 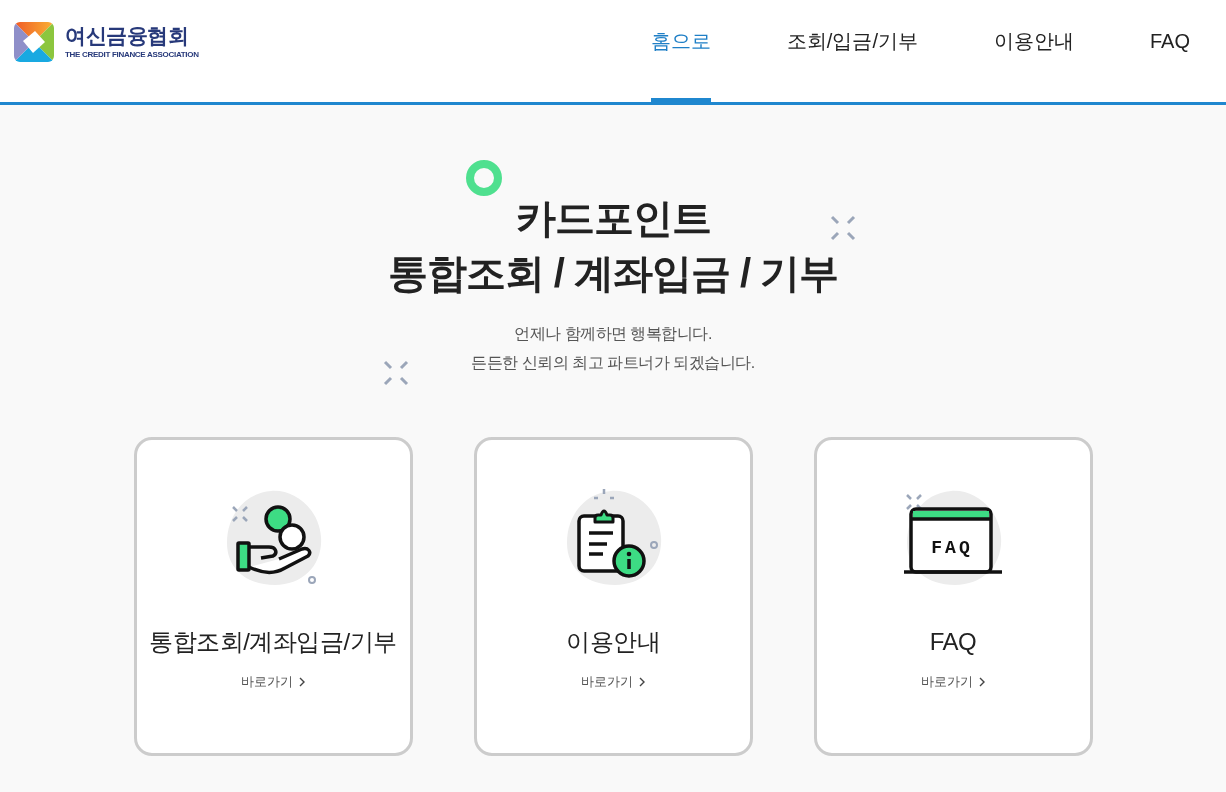 What do you see at coordinates (953, 642) in the screenshot?
I see `card-title: FAQ` at bounding box center [953, 642].